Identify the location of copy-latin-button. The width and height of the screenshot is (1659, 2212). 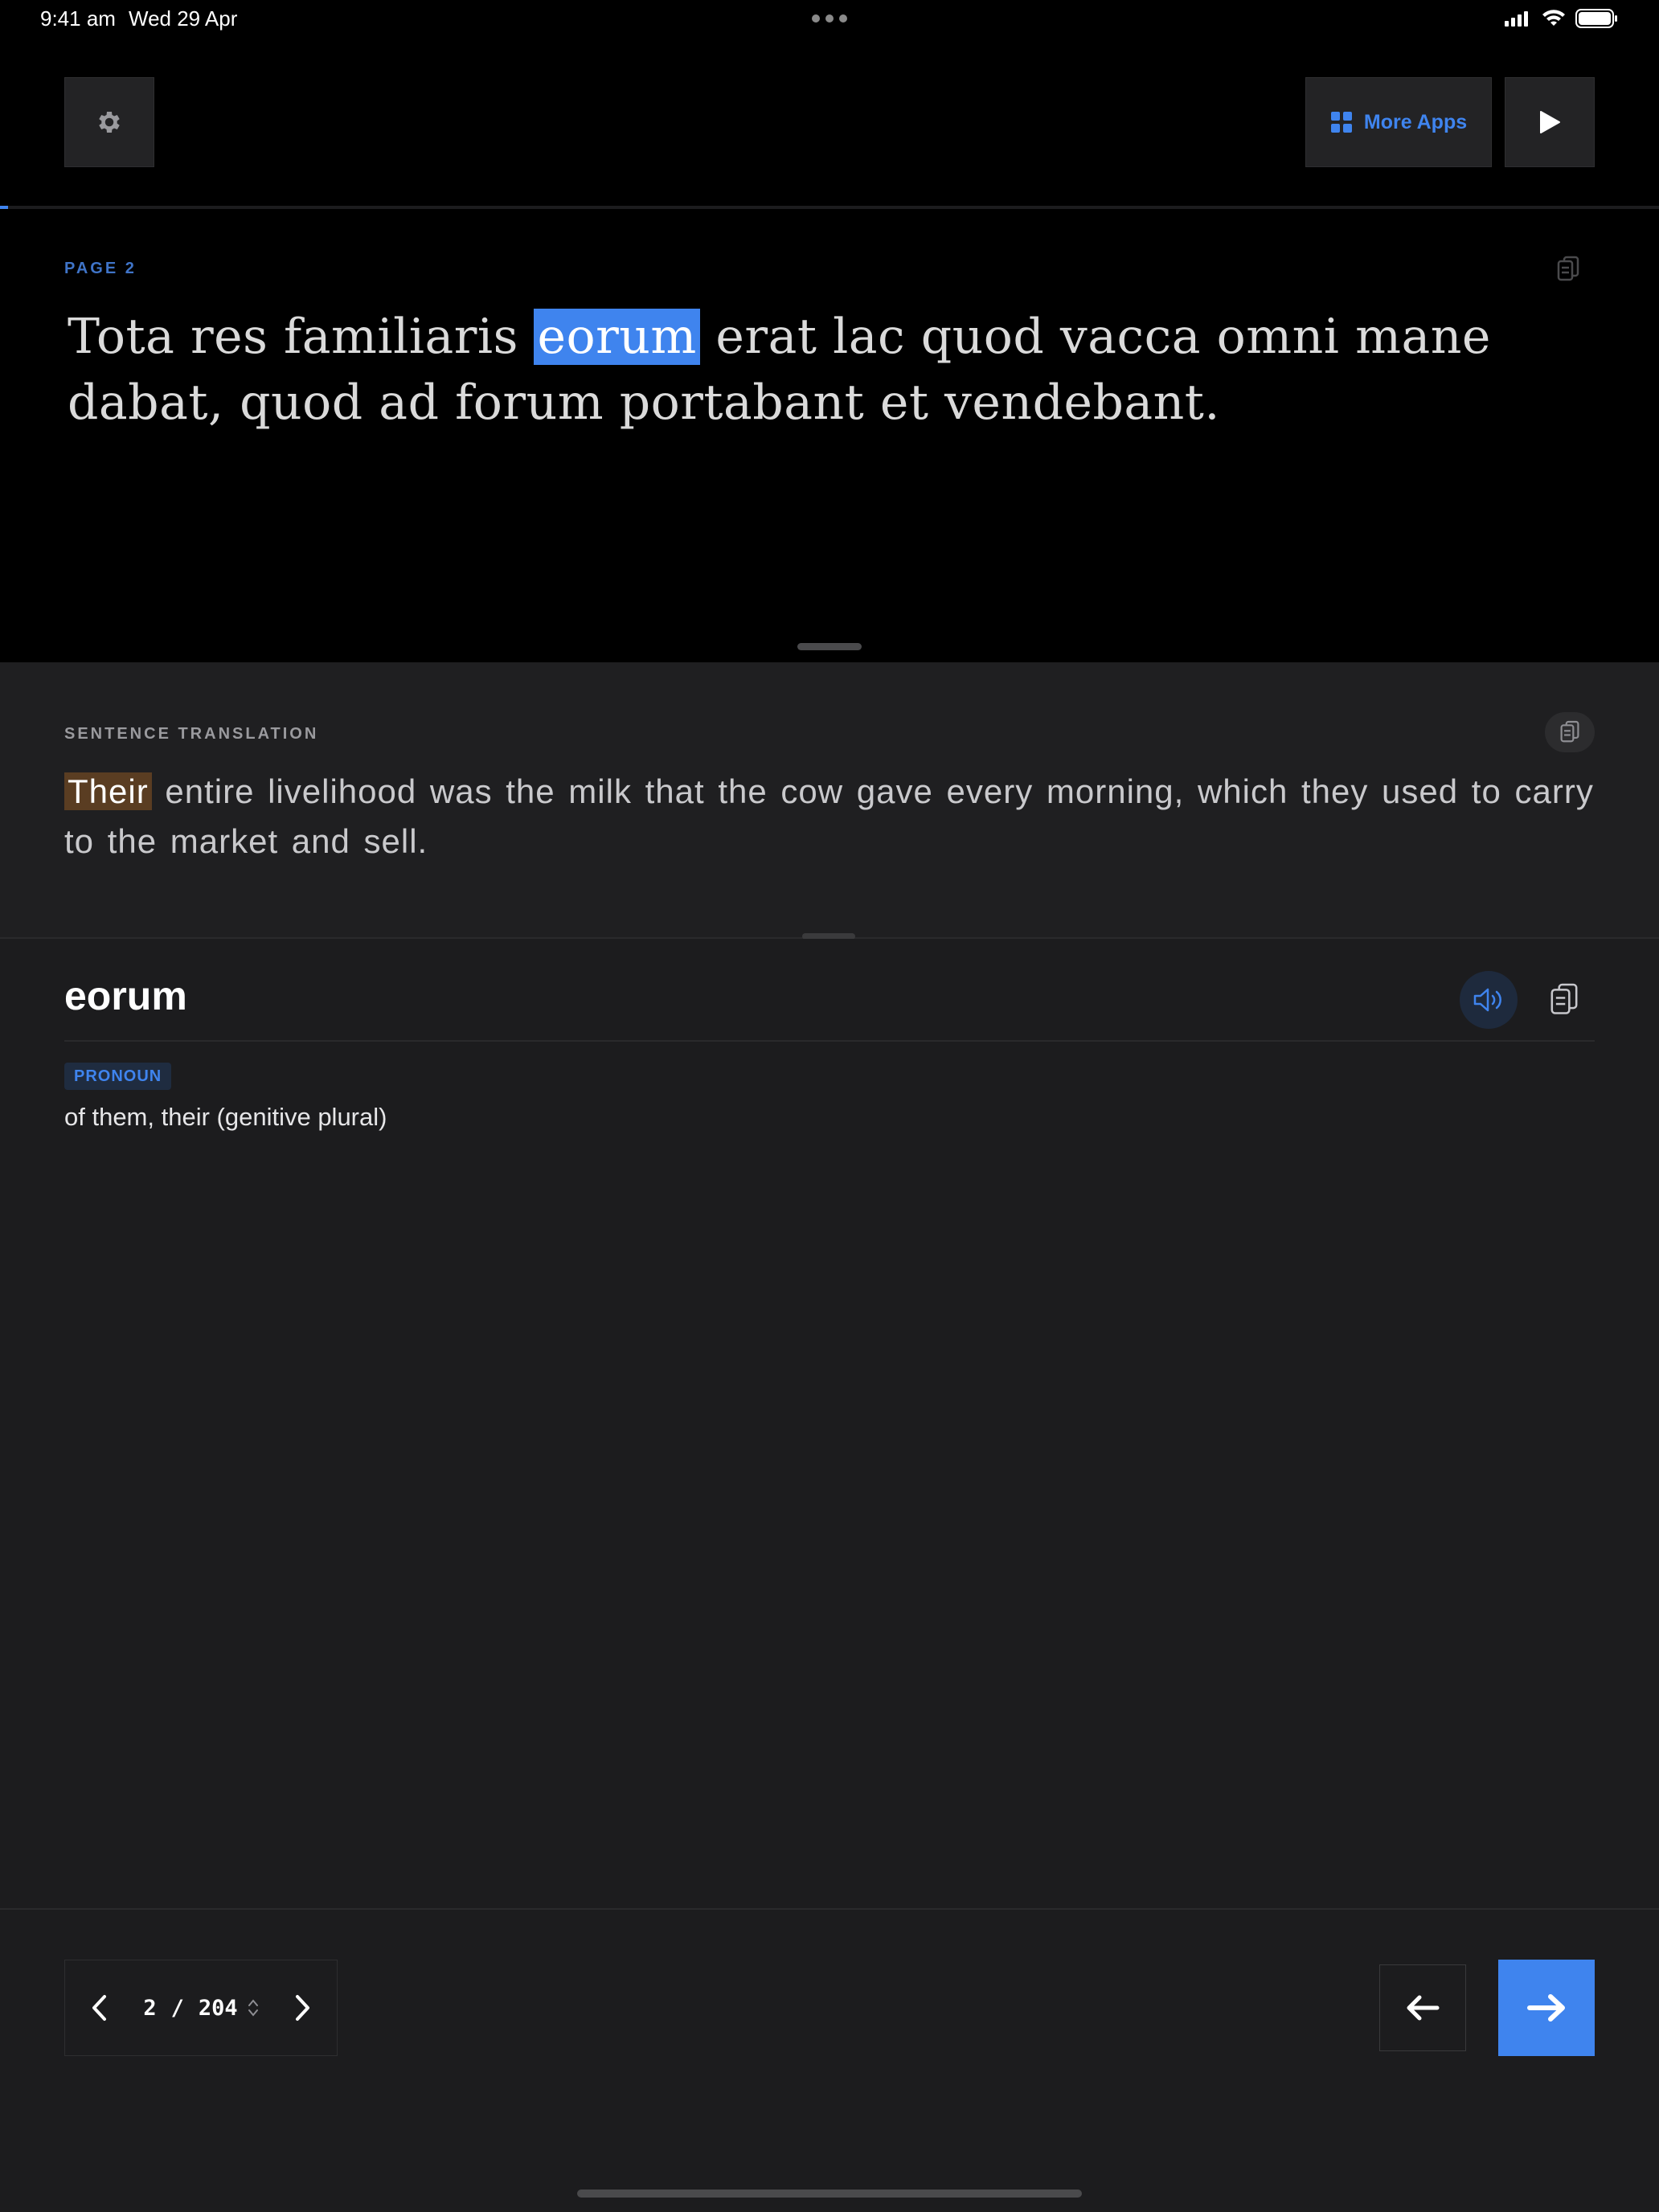
(1568, 271).